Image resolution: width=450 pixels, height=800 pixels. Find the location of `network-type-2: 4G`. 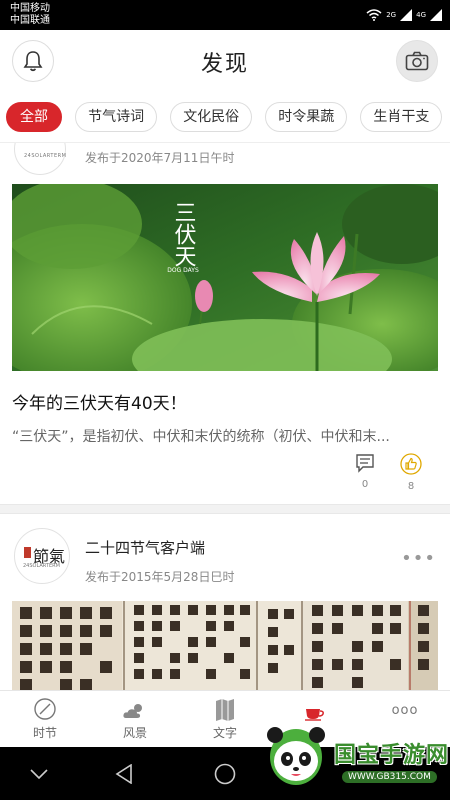

network-type-2: 4G is located at coordinates (421, 15).